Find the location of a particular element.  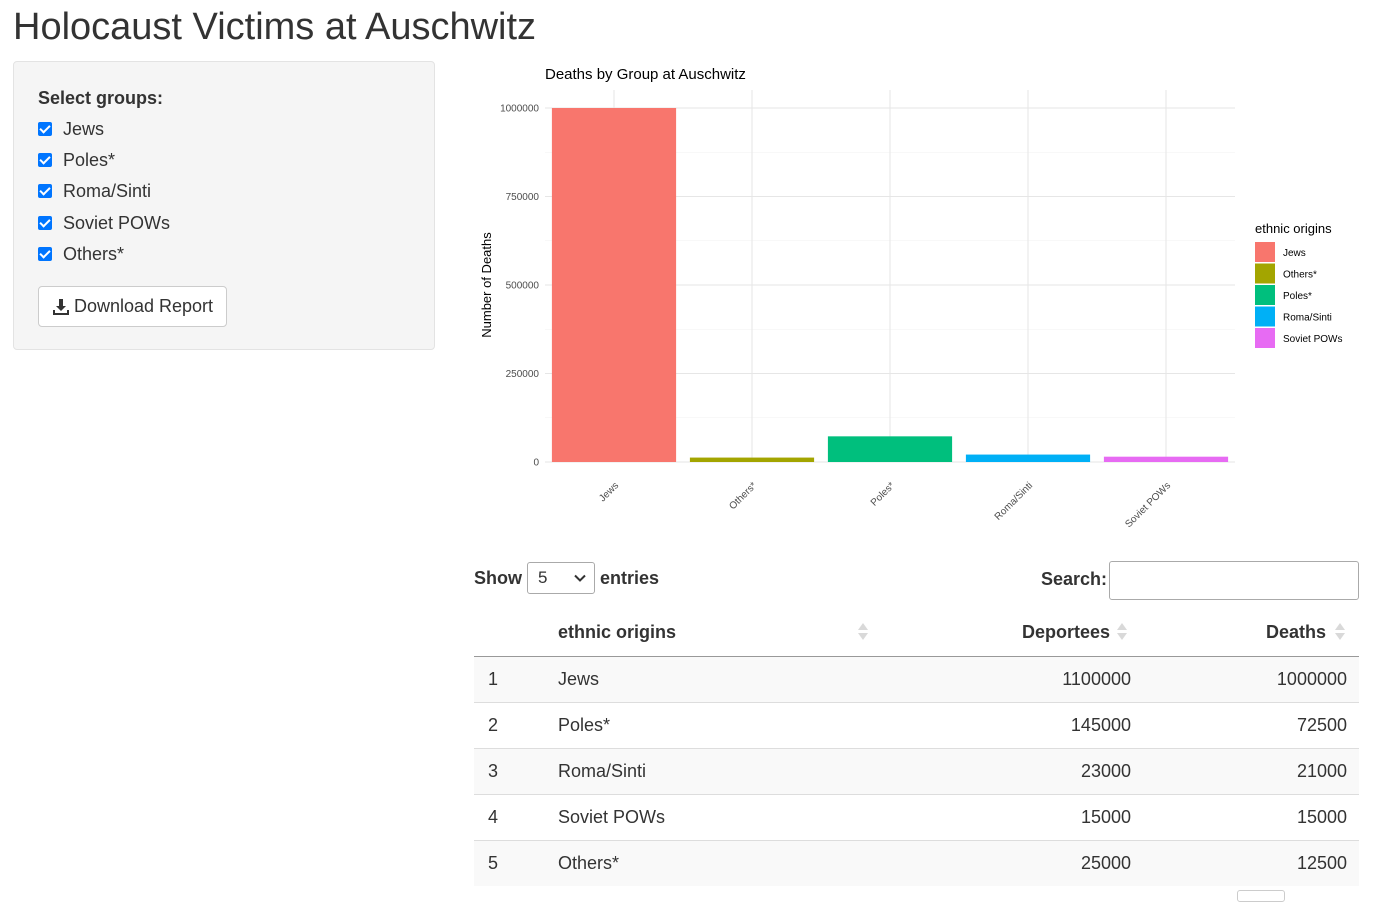

legend-label: Jews is located at coordinates (1294, 253).